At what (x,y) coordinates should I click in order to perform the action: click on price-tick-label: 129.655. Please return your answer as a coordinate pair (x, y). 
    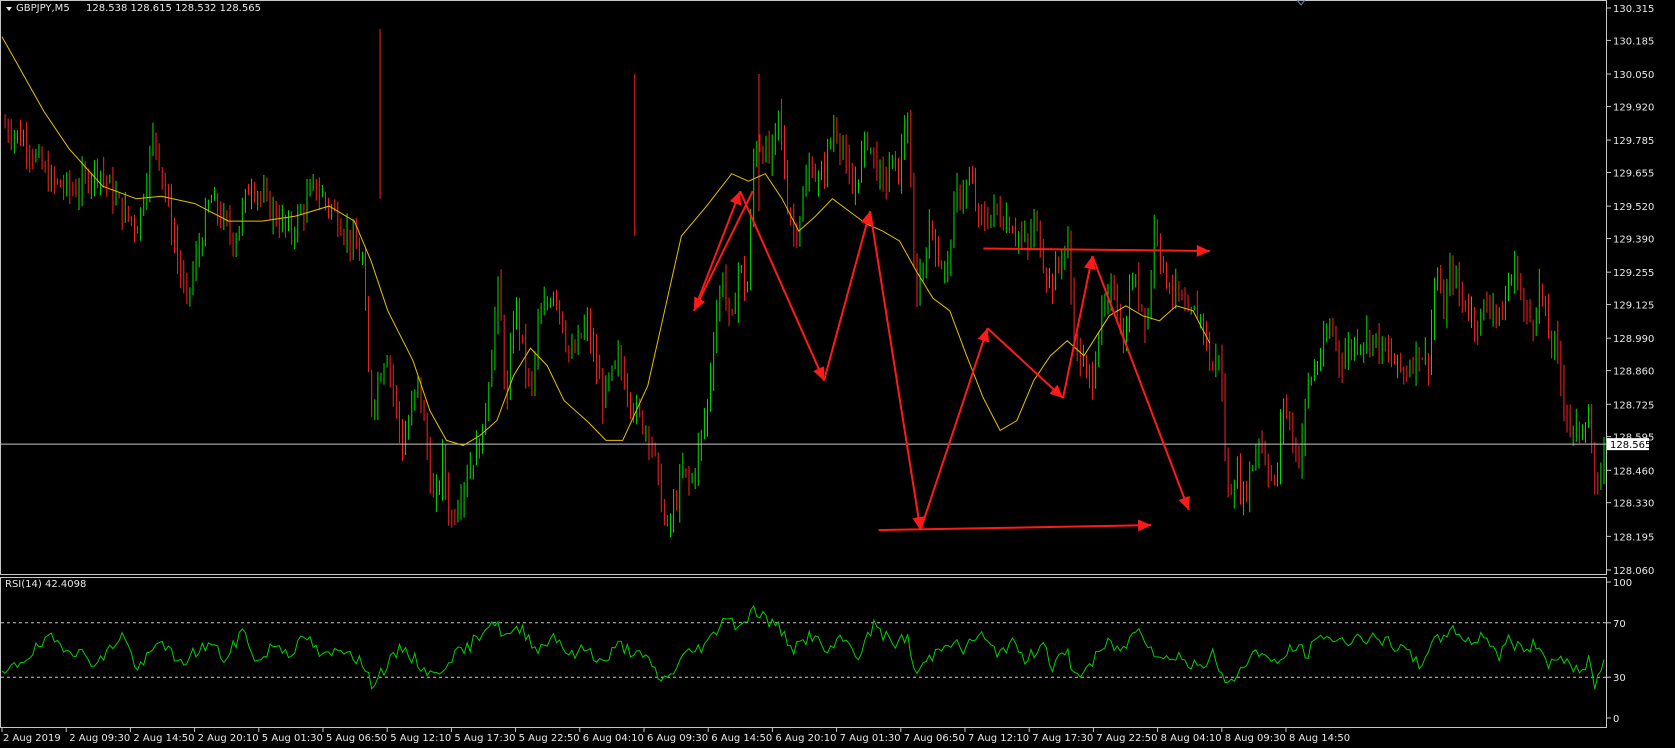
    Looking at the image, I should click on (1633, 173).